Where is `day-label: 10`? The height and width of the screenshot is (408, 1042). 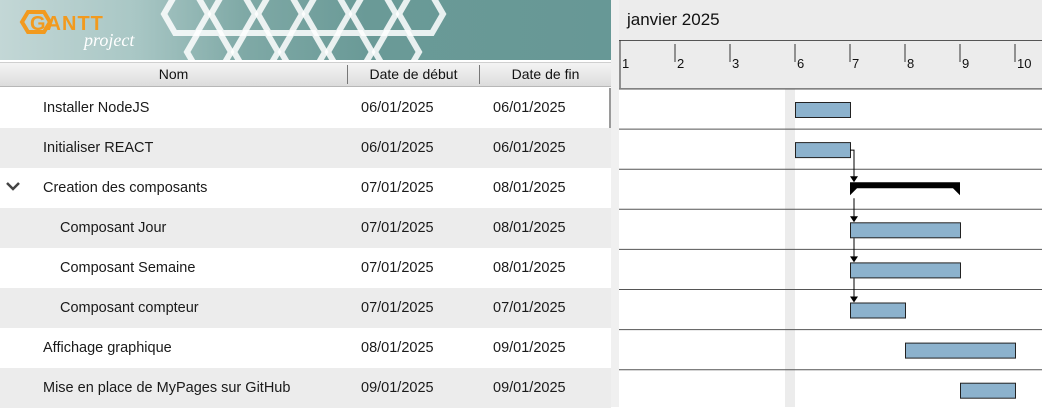
day-label: 10 is located at coordinates (1024, 63).